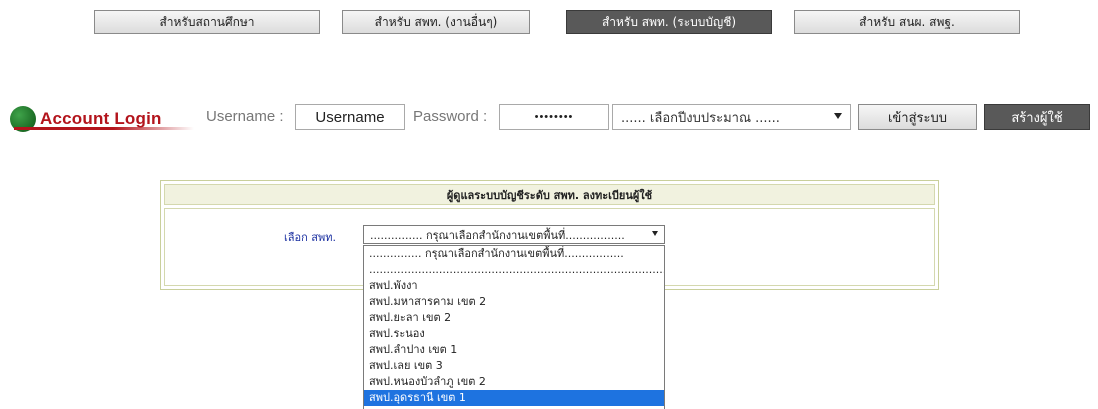 The width and height of the screenshot is (1098, 409). Describe the element at coordinates (207, 22) in the screenshot. I see `tab-school: สำหรับสถานศึกษา` at that location.